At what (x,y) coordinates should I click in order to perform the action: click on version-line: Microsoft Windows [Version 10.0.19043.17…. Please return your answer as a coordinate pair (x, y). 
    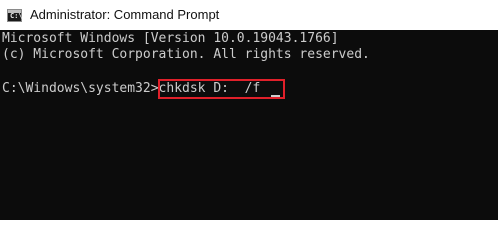
    Looking at the image, I should click on (170, 38).